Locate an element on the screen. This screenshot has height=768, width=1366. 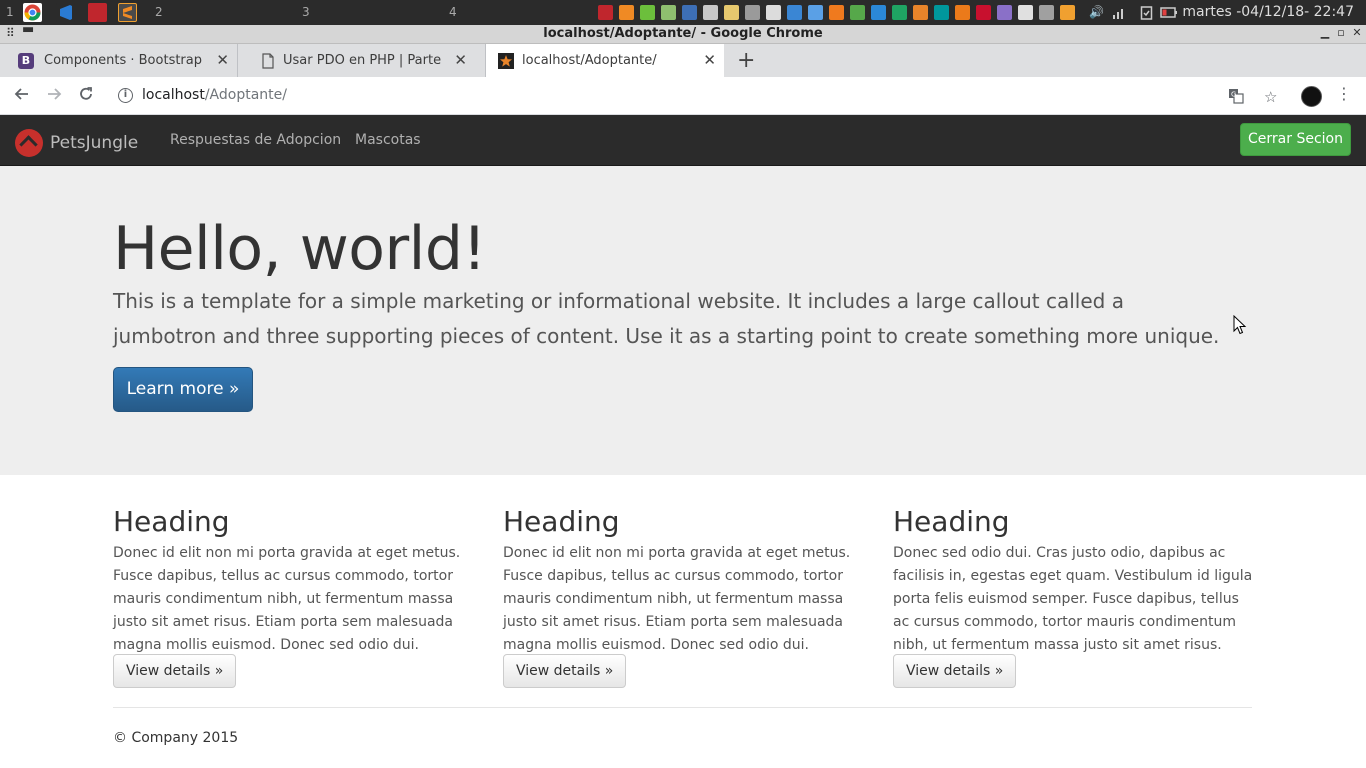
tray-arduino-icon is located at coordinates (941, 12).